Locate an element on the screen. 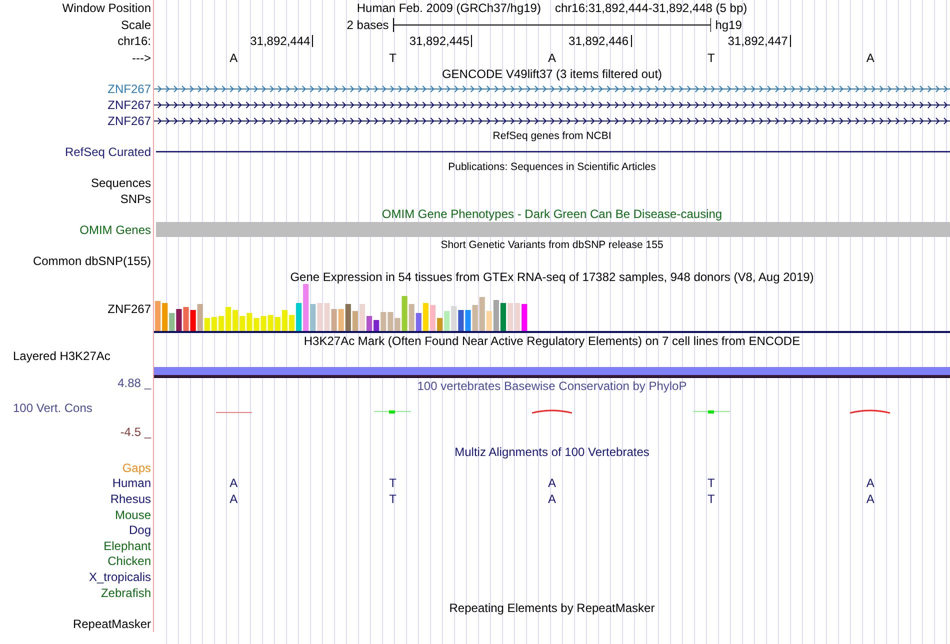 The image size is (950, 644). track-title: Gene Expression in 54 tissues from GTEx RNA-seq of 17382 samples, 948 donors (V8, Aug 2019) is located at coordinates (552, 276).